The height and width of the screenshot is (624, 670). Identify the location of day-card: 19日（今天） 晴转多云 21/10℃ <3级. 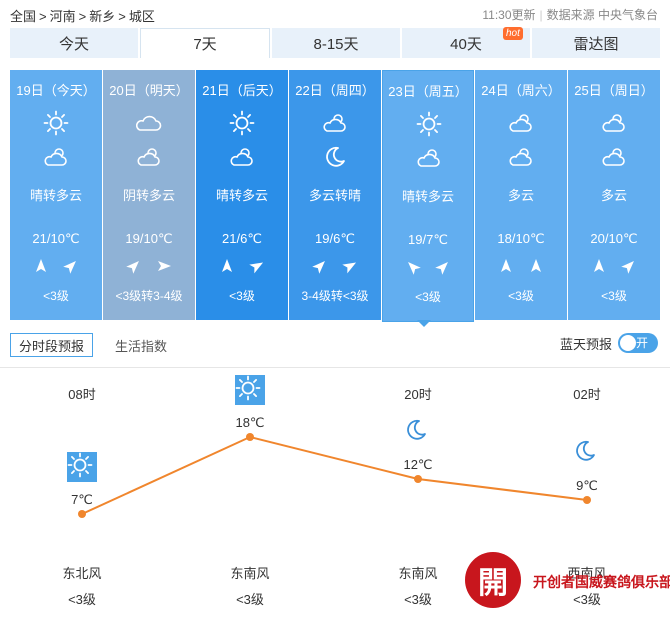
(56, 195).